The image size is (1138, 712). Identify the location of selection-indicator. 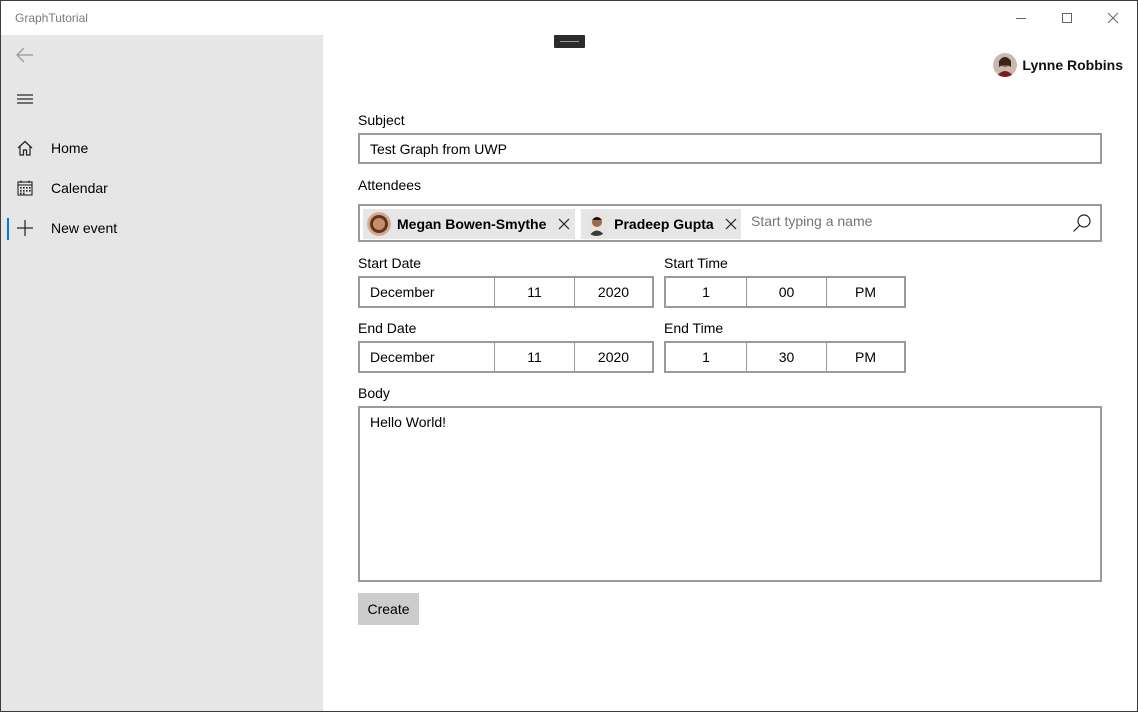
(8, 229).